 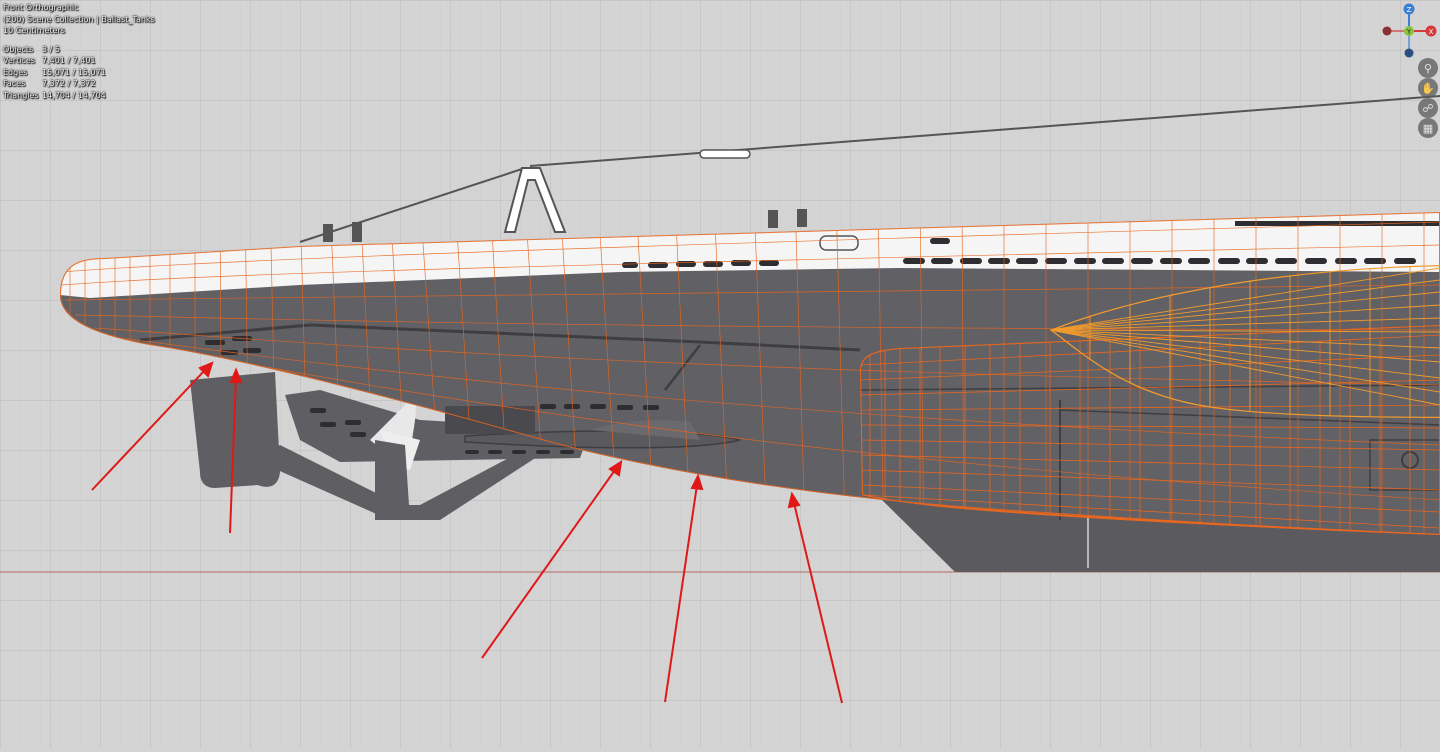 What do you see at coordinates (725, 154) in the screenshot?
I see `antenna-insulator` at bounding box center [725, 154].